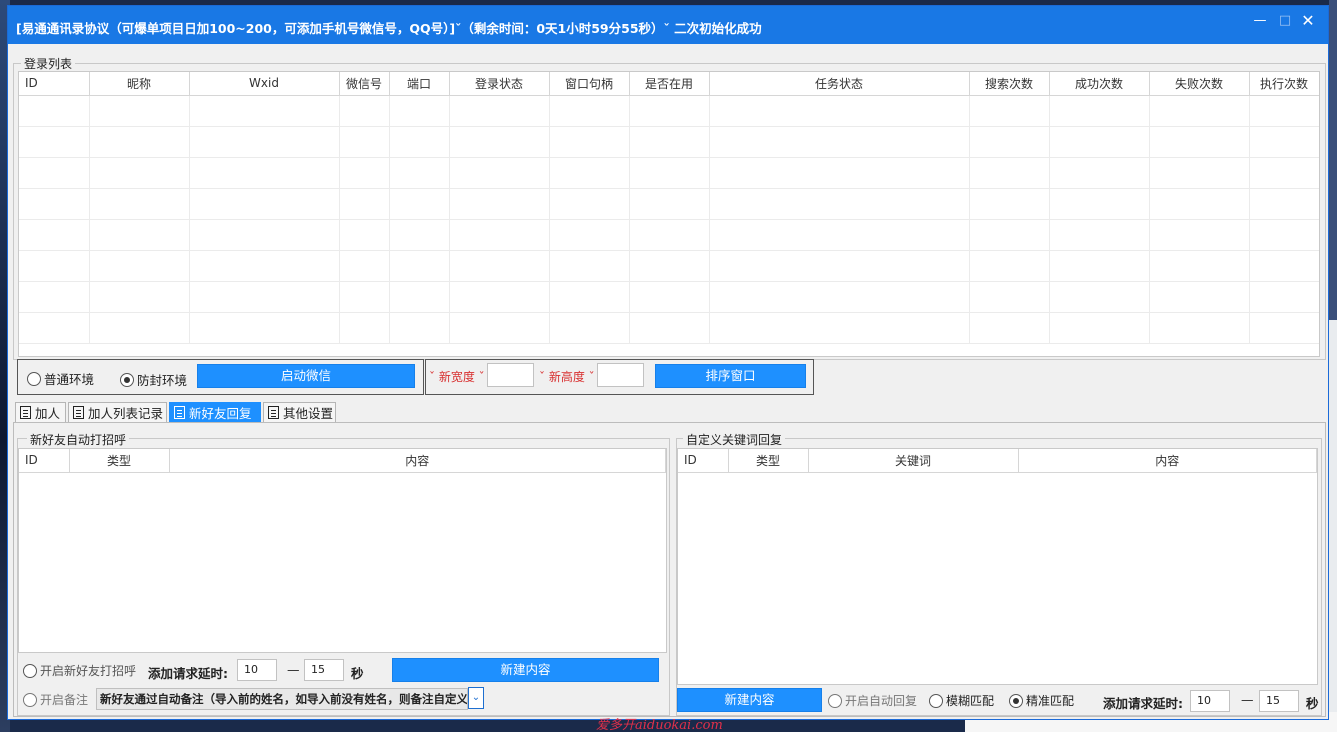  I want to click on keyword-new-content-button: 新建内容, so click(749, 700).